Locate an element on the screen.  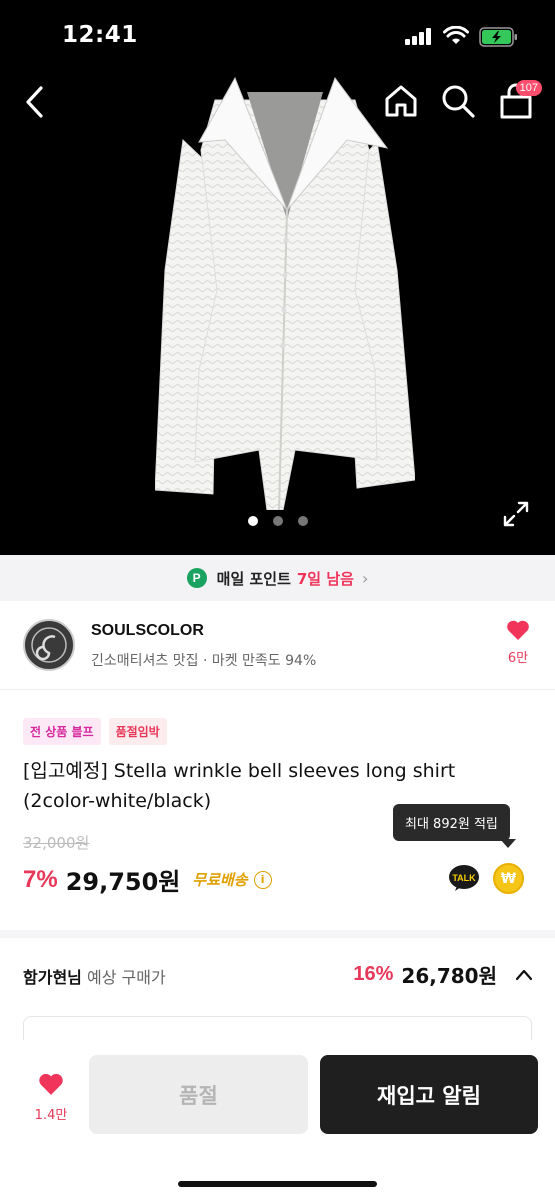
shop-description: 긴소매티셔츠 맛집 · 마켓 만족도 94% is located at coordinates (204, 661).